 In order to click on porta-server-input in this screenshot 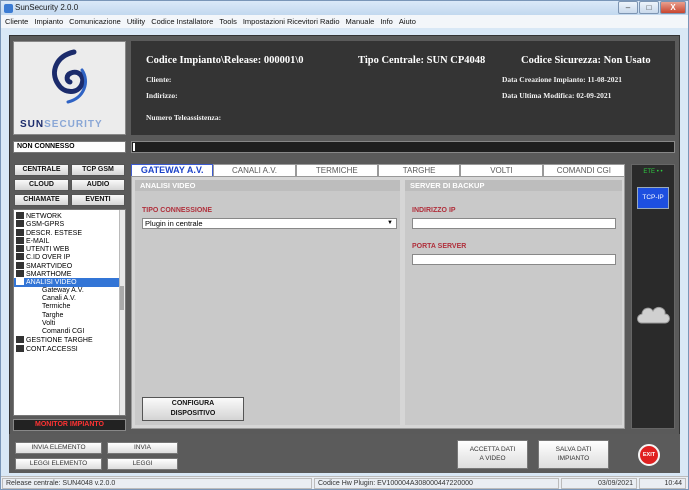, I will do `click(514, 259)`.